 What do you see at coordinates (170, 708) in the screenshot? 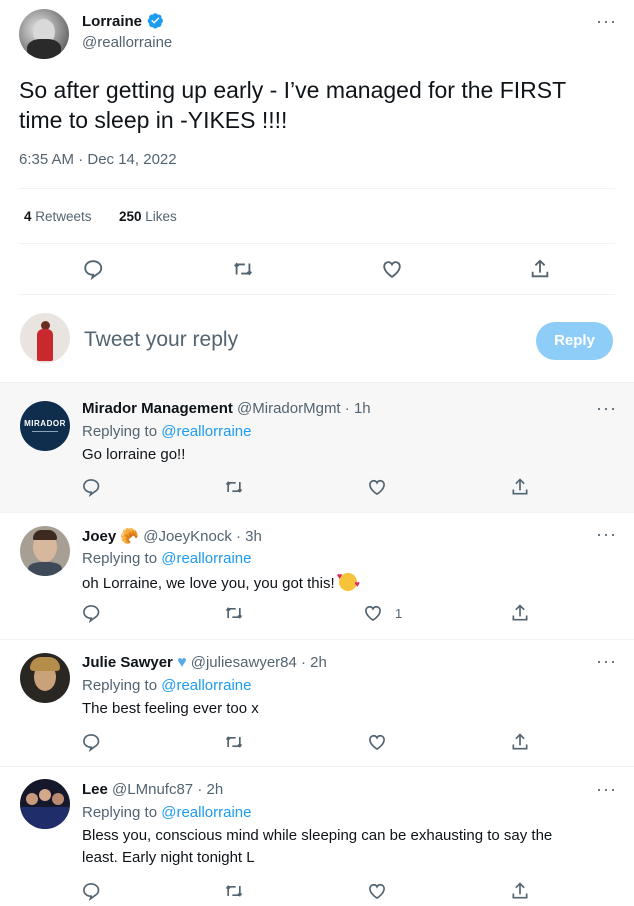
I see `reply-text: The best feeling ever too x` at bounding box center [170, 708].